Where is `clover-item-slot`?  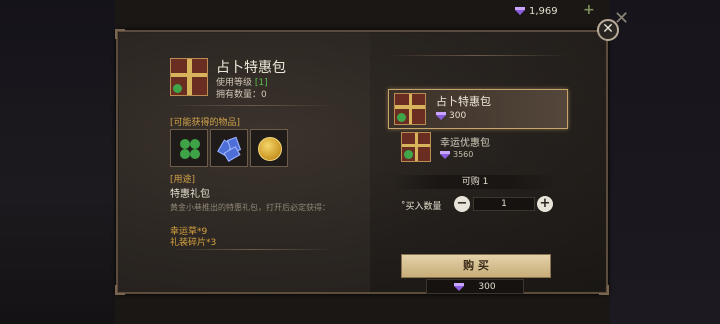
clover-item-slot is located at coordinates (189, 148).